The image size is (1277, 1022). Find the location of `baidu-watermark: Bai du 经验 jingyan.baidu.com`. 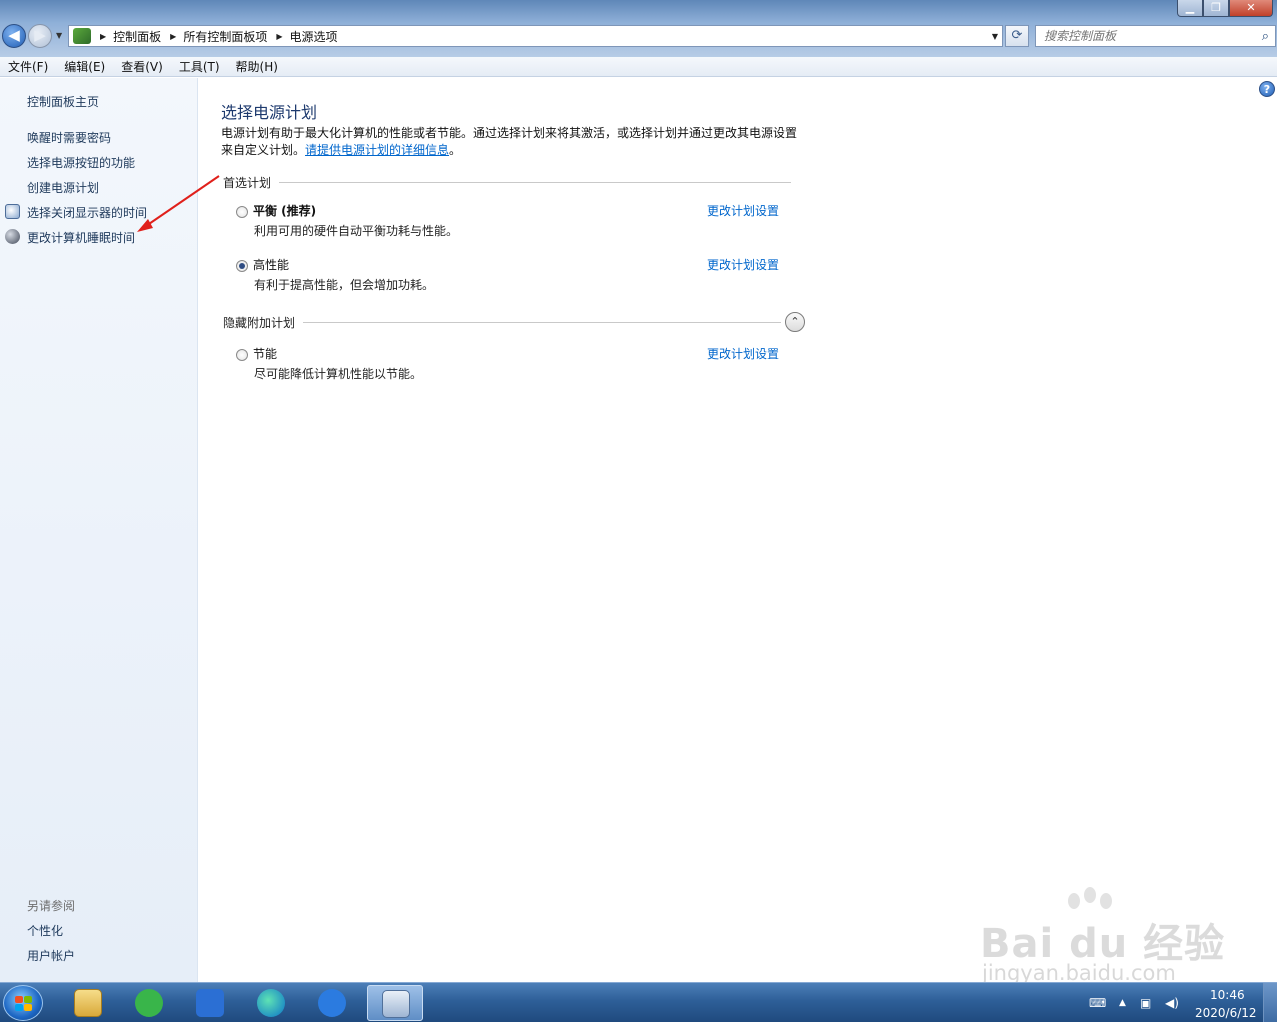

baidu-watermark: Bai du 经验 jingyan.baidu.com is located at coordinates (1102, 937).